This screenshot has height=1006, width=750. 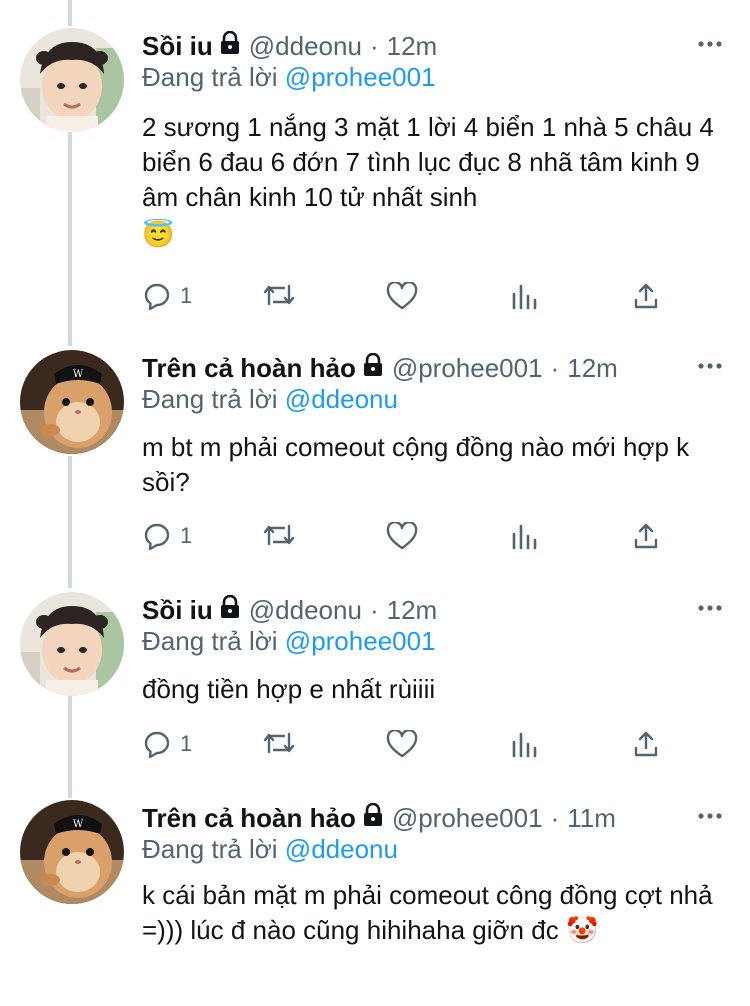 What do you see at coordinates (591, 818) in the screenshot?
I see `timestamp: 11m` at bounding box center [591, 818].